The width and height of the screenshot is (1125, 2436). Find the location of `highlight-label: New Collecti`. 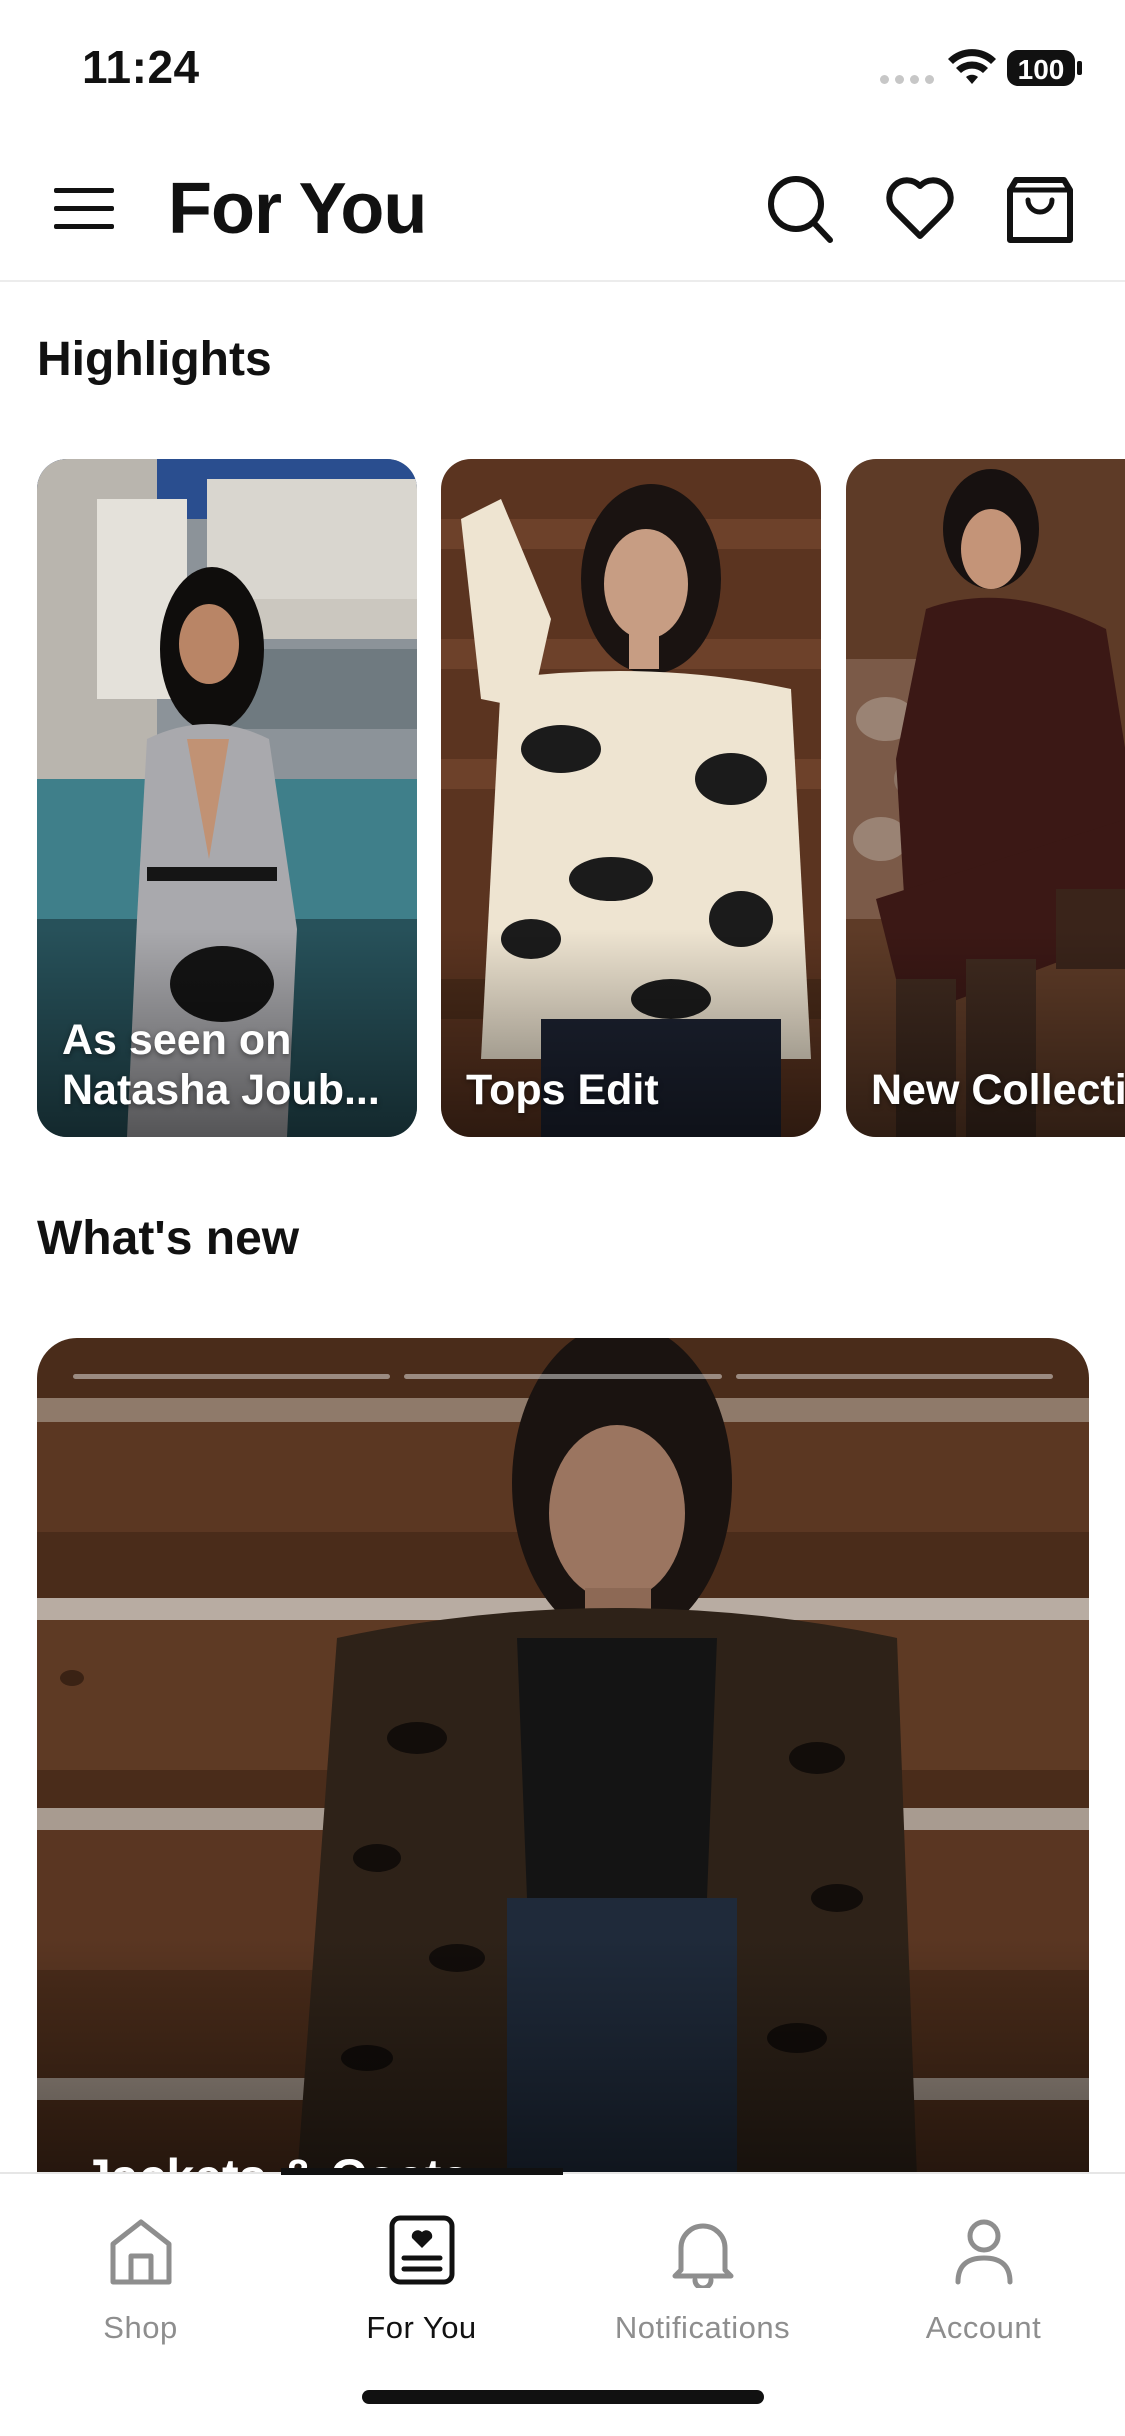

highlight-label: New Collecti is located at coordinates (998, 1090).